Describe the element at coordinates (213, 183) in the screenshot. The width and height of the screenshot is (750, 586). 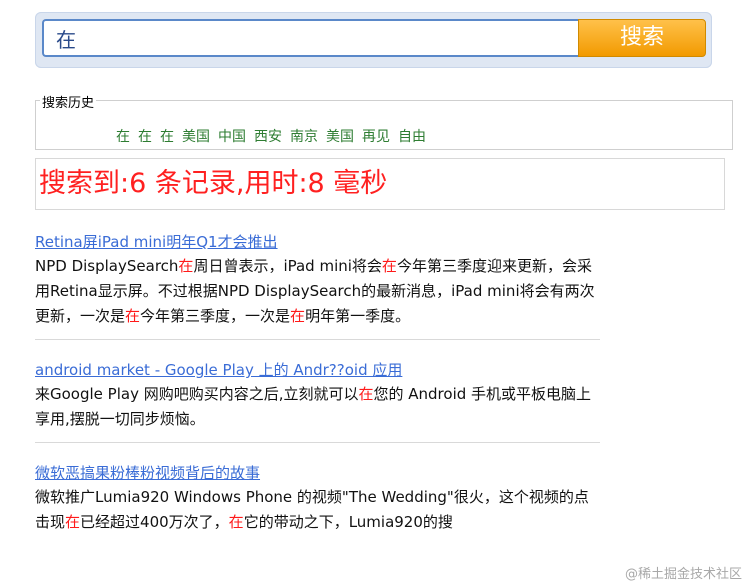
I see `result-summary: 搜索到:6 条记录,用时:8 毫秒` at that location.